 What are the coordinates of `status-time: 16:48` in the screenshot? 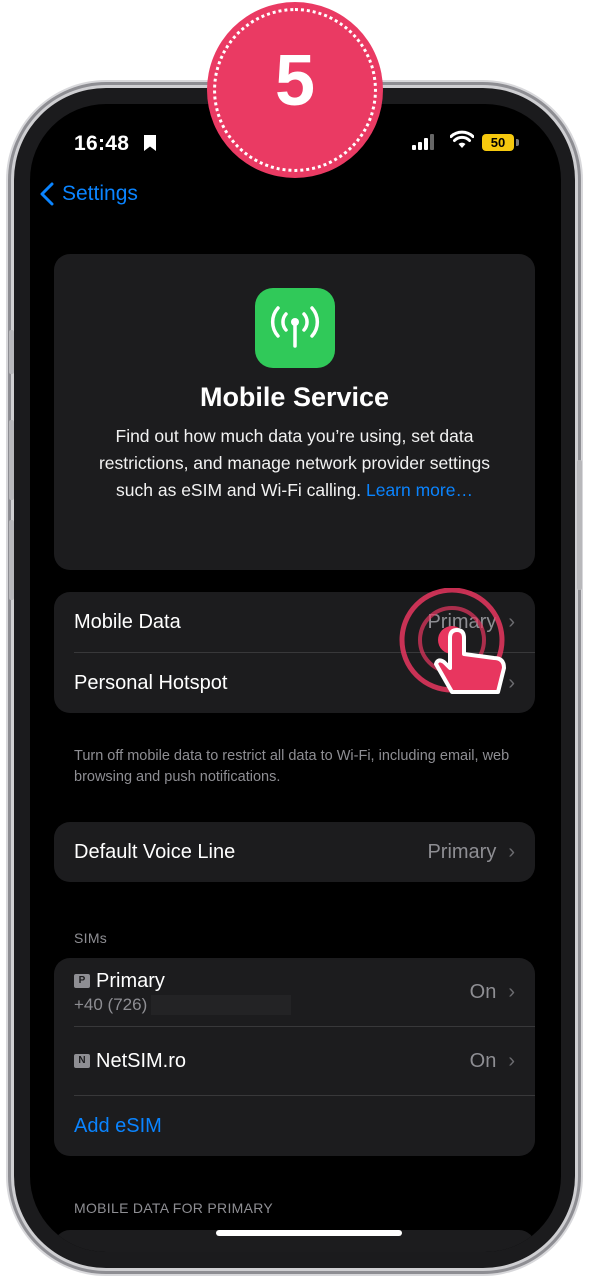 It's located at (102, 143).